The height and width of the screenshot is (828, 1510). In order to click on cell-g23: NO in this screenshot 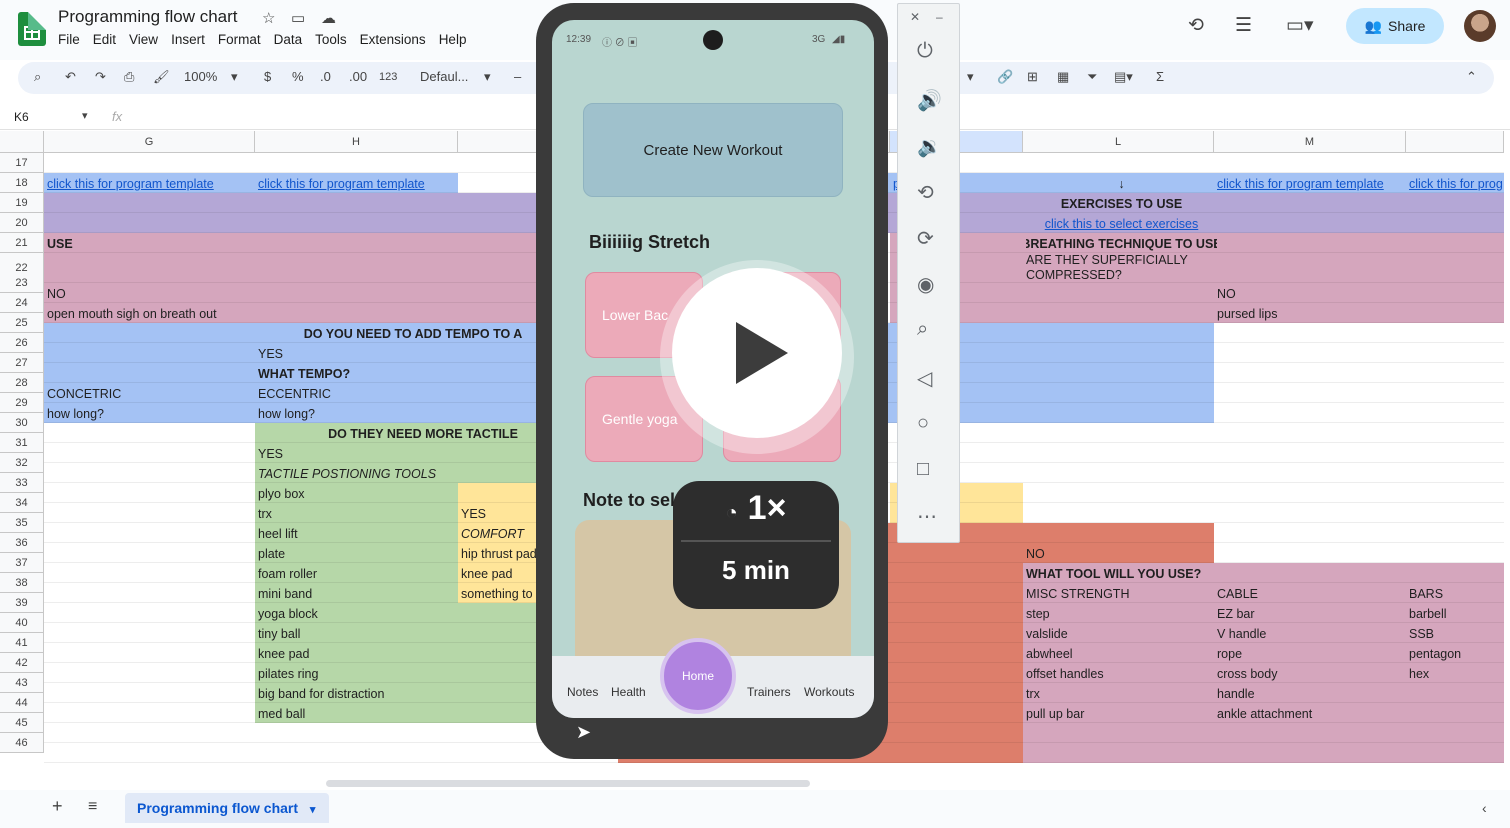, I will do `click(152, 293)`.